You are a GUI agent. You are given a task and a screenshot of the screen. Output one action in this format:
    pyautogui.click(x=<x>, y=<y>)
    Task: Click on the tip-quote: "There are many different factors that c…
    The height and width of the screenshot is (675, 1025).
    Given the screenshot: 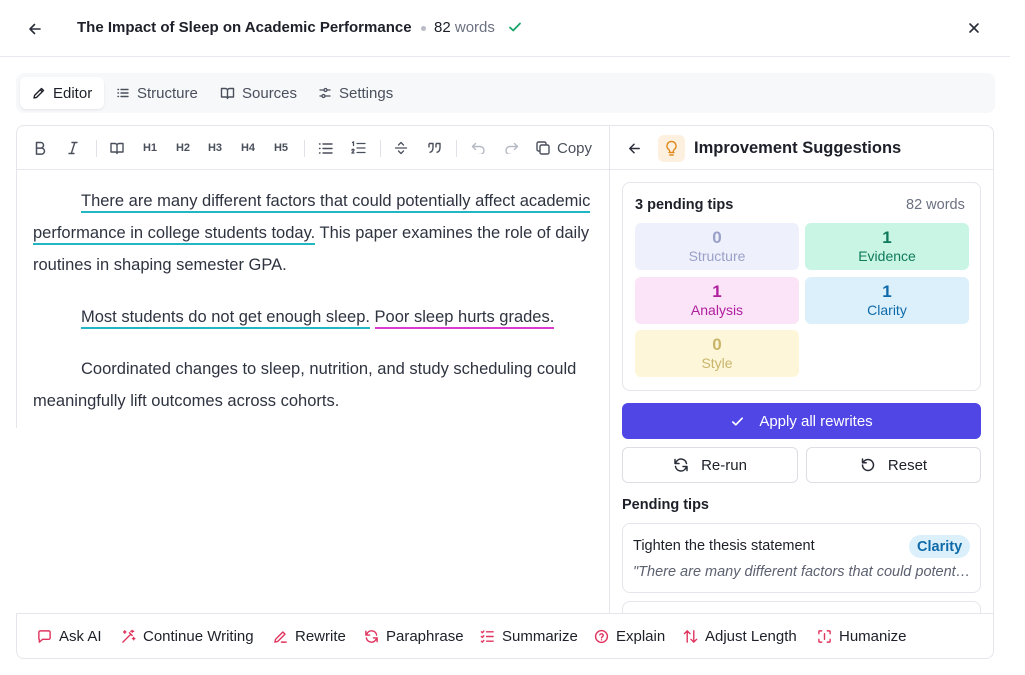 What is the action you would take?
    pyautogui.click(x=802, y=572)
    